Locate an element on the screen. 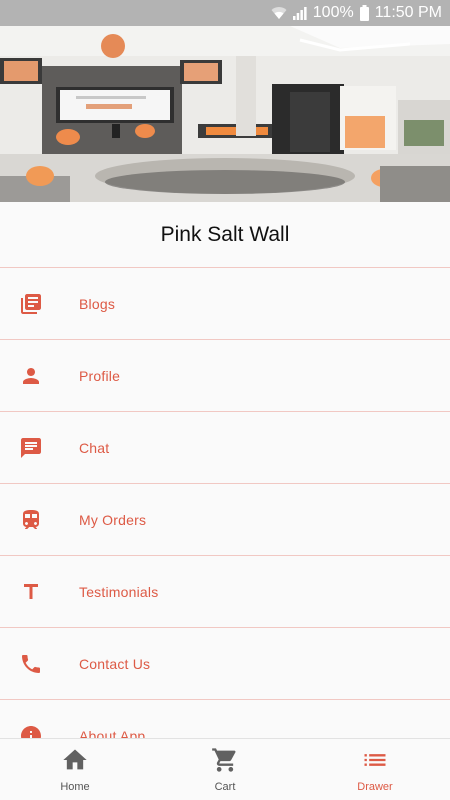 Image resolution: width=450 pixels, height=800 pixels. nav-drawer-button: Drawer is located at coordinates (375, 769).